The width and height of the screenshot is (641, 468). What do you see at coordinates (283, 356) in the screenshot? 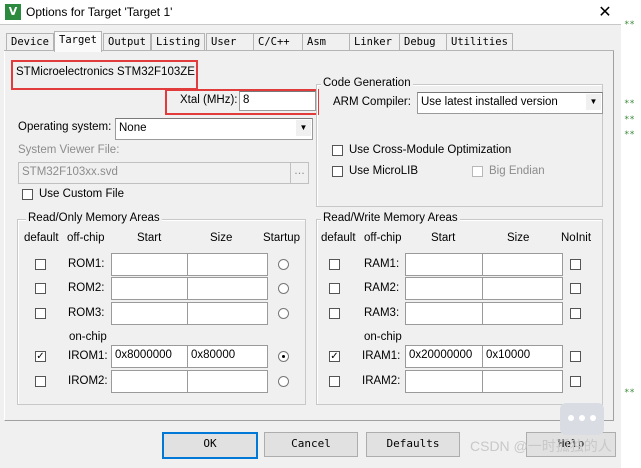
I see `irom1-startup-radio` at bounding box center [283, 356].